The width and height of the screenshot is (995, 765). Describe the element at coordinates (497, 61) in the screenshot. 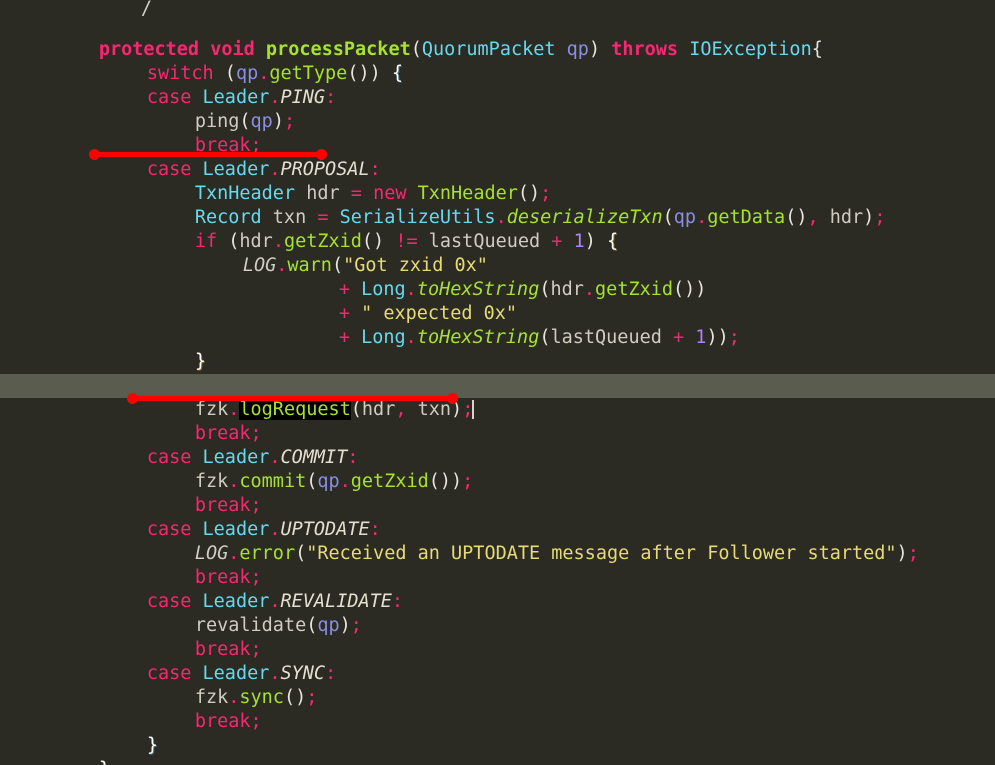

I see `code-line-3: switch (qp.getType()) {` at that location.